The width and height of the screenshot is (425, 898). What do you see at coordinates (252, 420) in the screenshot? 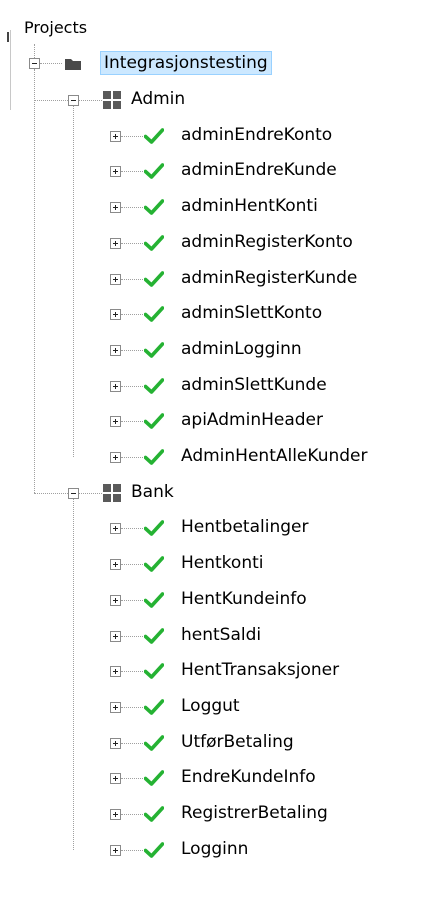
I see `tree-item: apiAdminHeader` at bounding box center [252, 420].